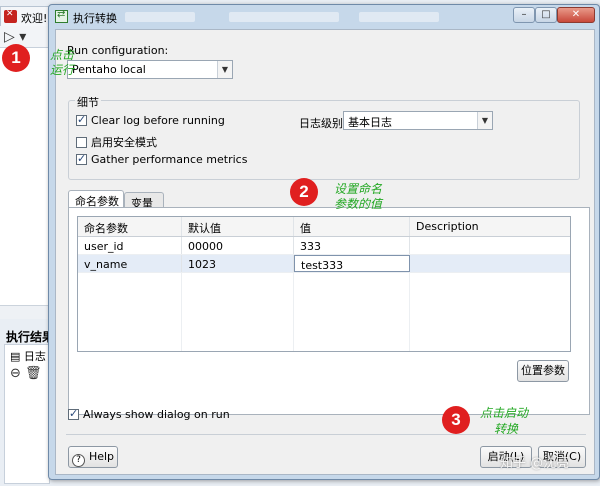 The image size is (600, 486). What do you see at coordinates (130, 245) in the screenshot?
I see `cell-param-name: user_id` at bounding box center [130, 245].